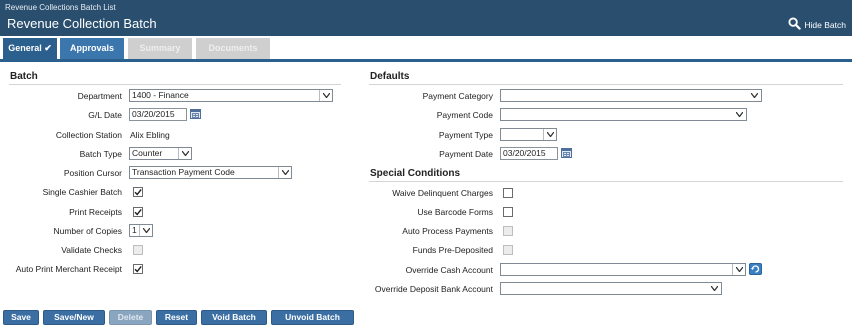 This screenshot has width=852, height=325. I want to click on number-of-copies-select: 1, so click(141, 230).